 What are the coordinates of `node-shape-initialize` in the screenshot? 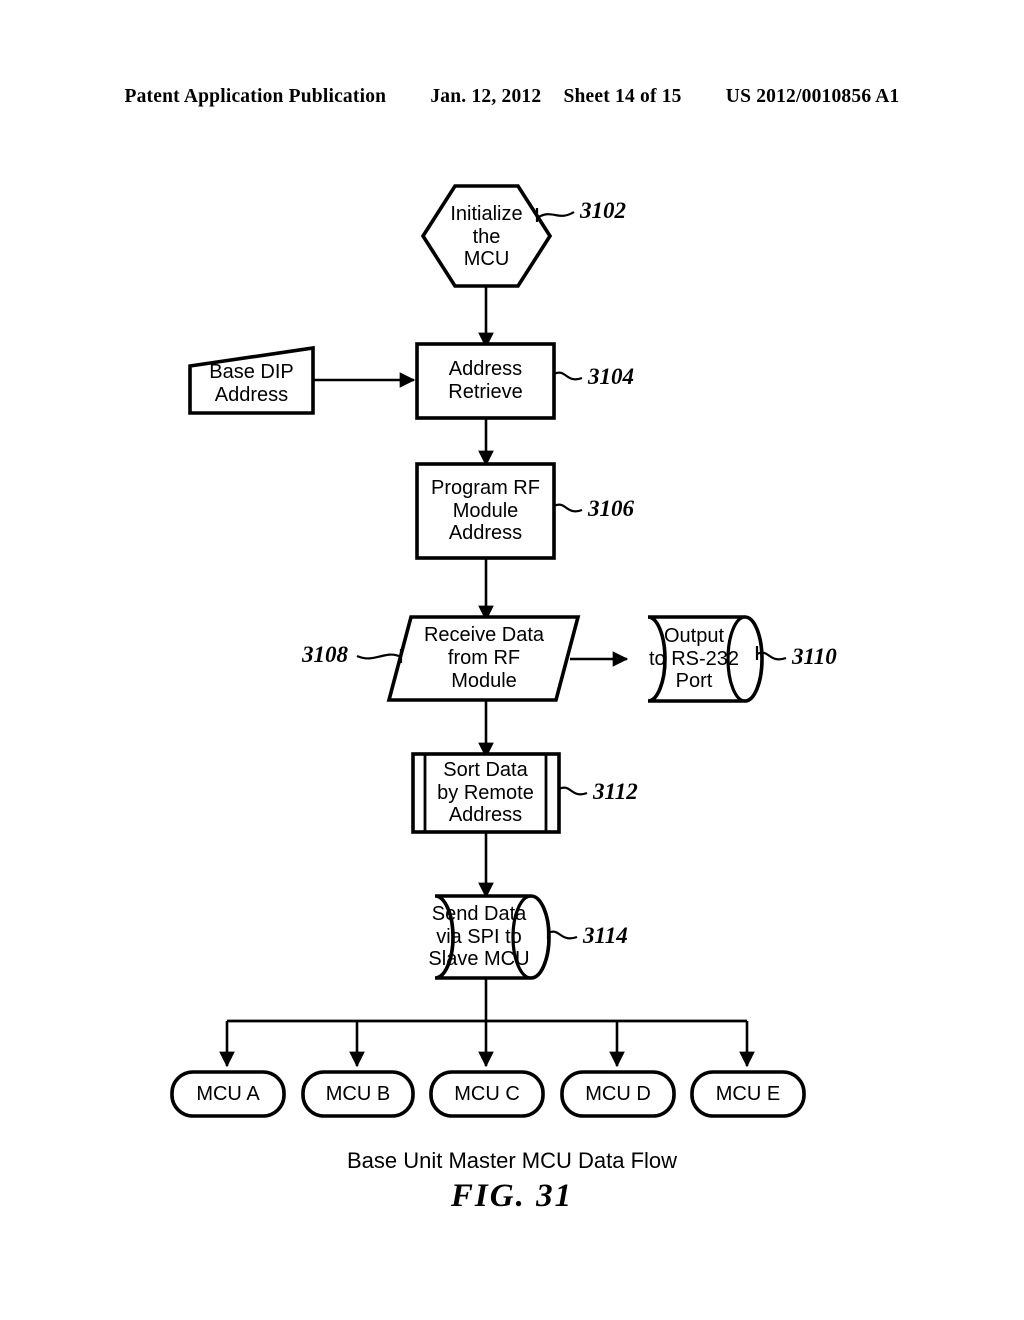 It's located at (486, 236).